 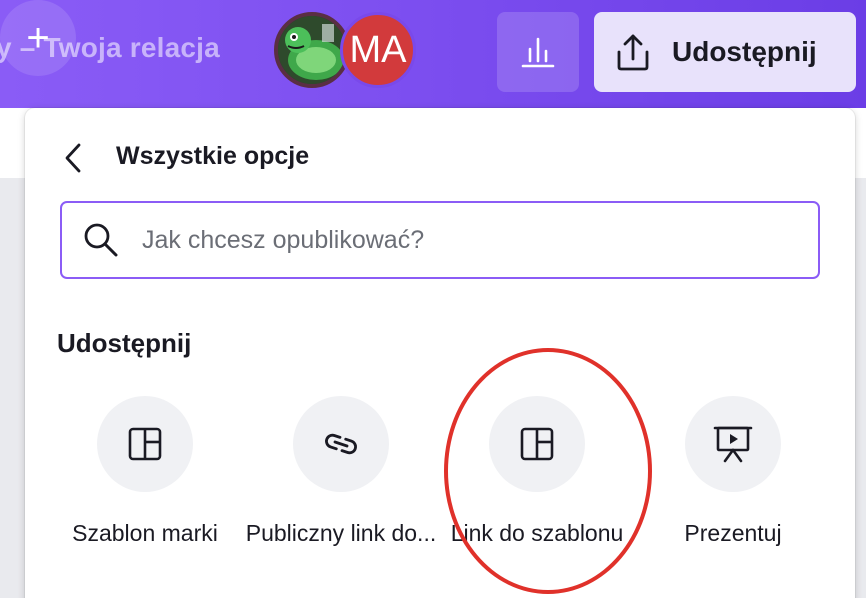 I want to click on option-brand-template: Szablon marki, so click(x=145, y=472).